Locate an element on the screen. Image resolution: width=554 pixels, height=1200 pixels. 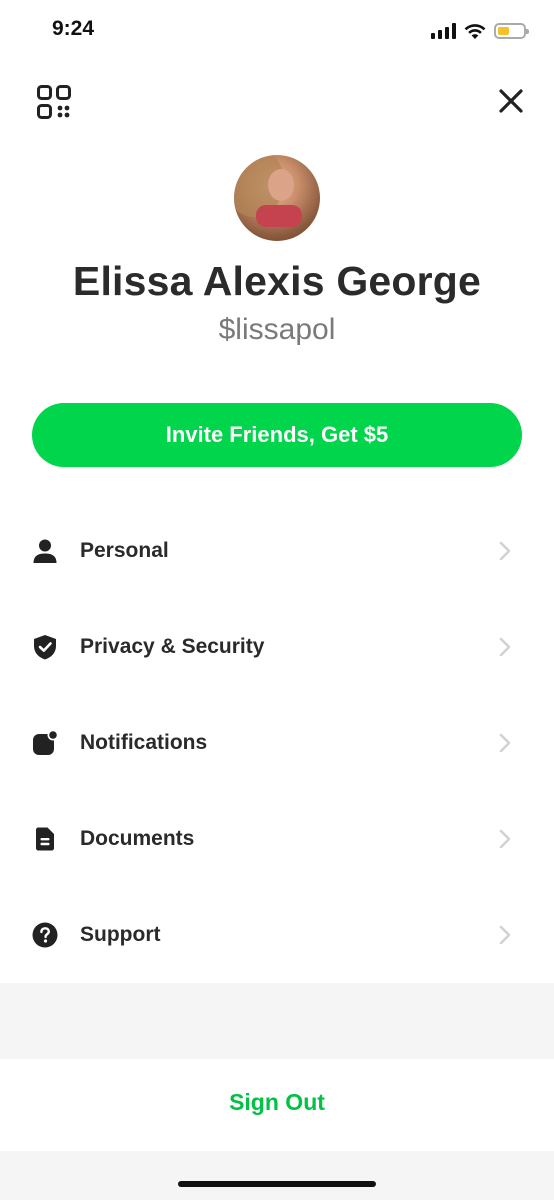
menu-item-support: Support is located at coordinates (277, 934).